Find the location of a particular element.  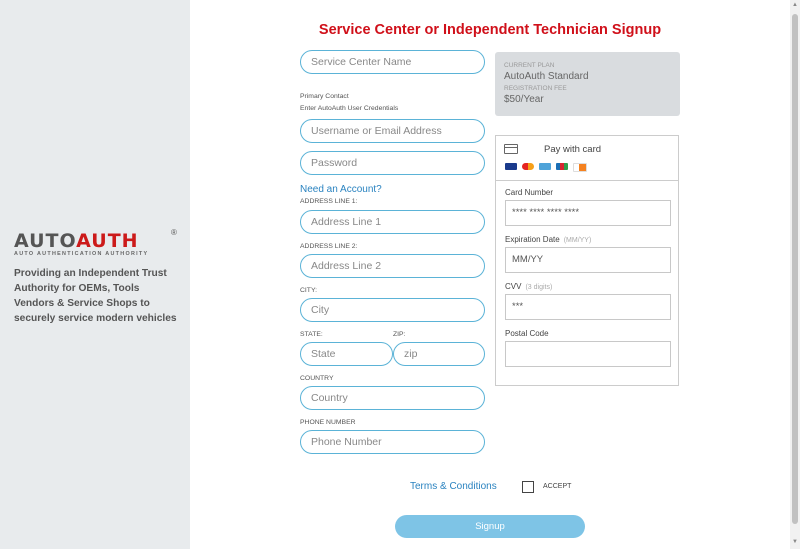

phone-input: Phone Number is located at coordinates (392, 442).